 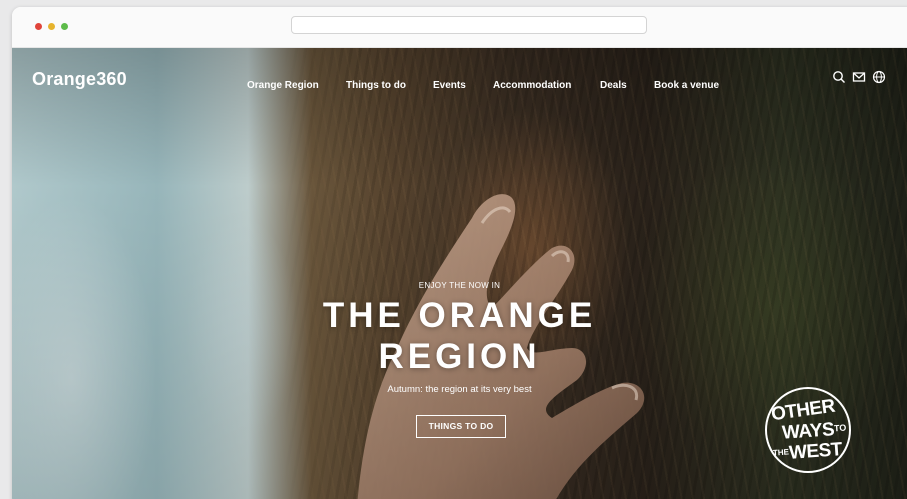 What do you see at coordinates (459, 285) in the screenshot?
I see `hero-kicker: ENJOY THE NOW IN` at bounding box center [459, 285].